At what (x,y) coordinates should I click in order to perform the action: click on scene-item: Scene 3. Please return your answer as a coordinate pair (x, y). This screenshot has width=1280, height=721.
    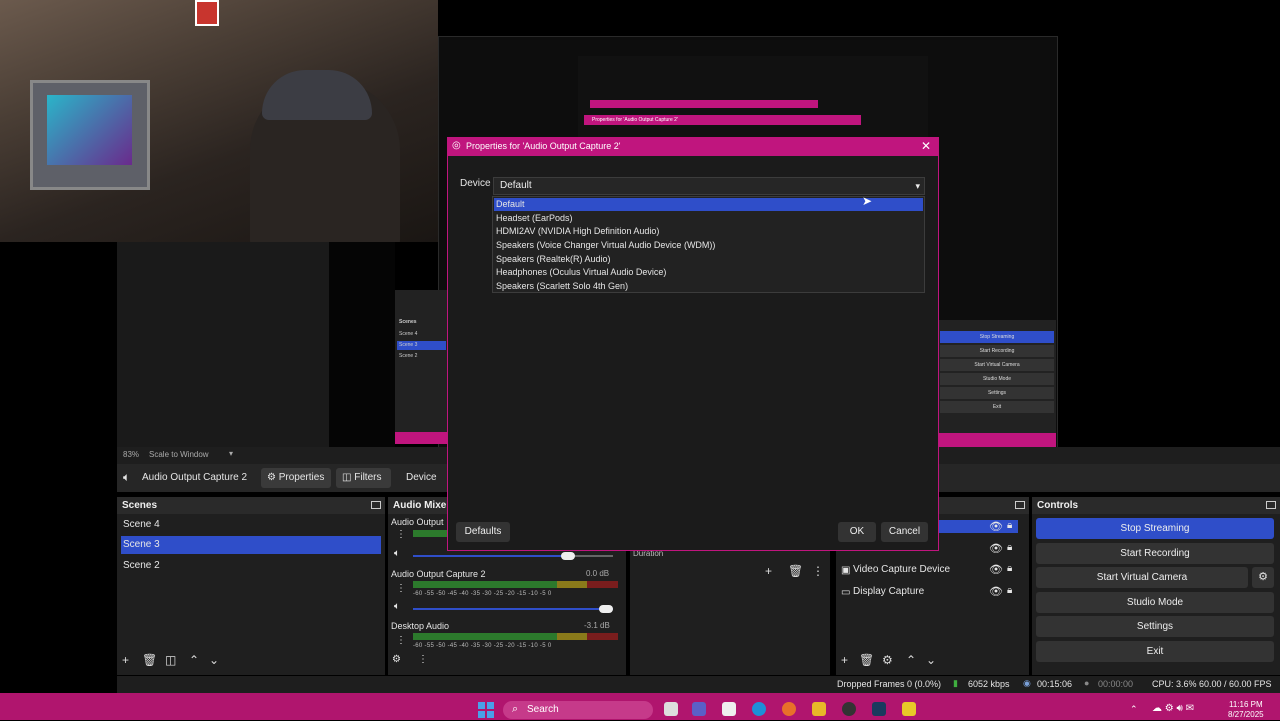
    Looking at the image, I should click on (251, 545).